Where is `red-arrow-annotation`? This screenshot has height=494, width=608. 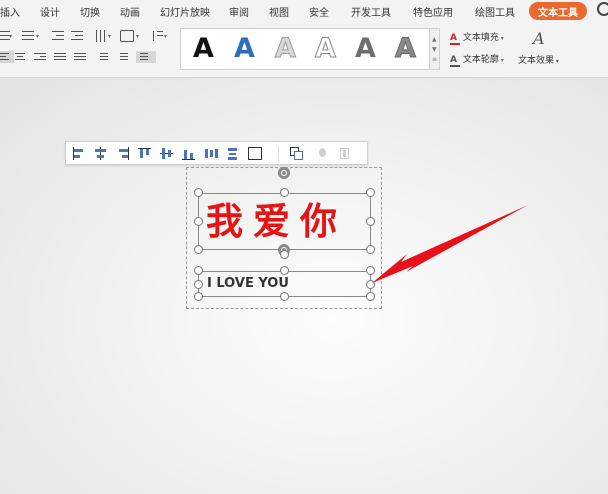 red-arrow-annotation is located at coordinates (450, 244).